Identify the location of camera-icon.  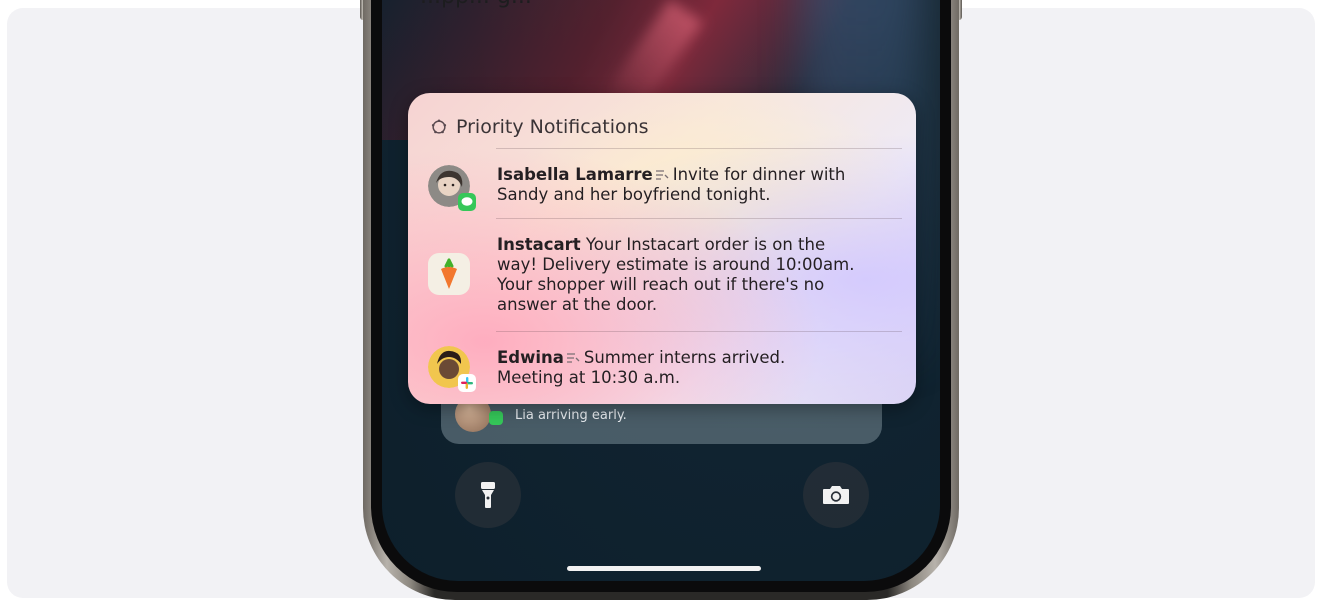
(836, 495).